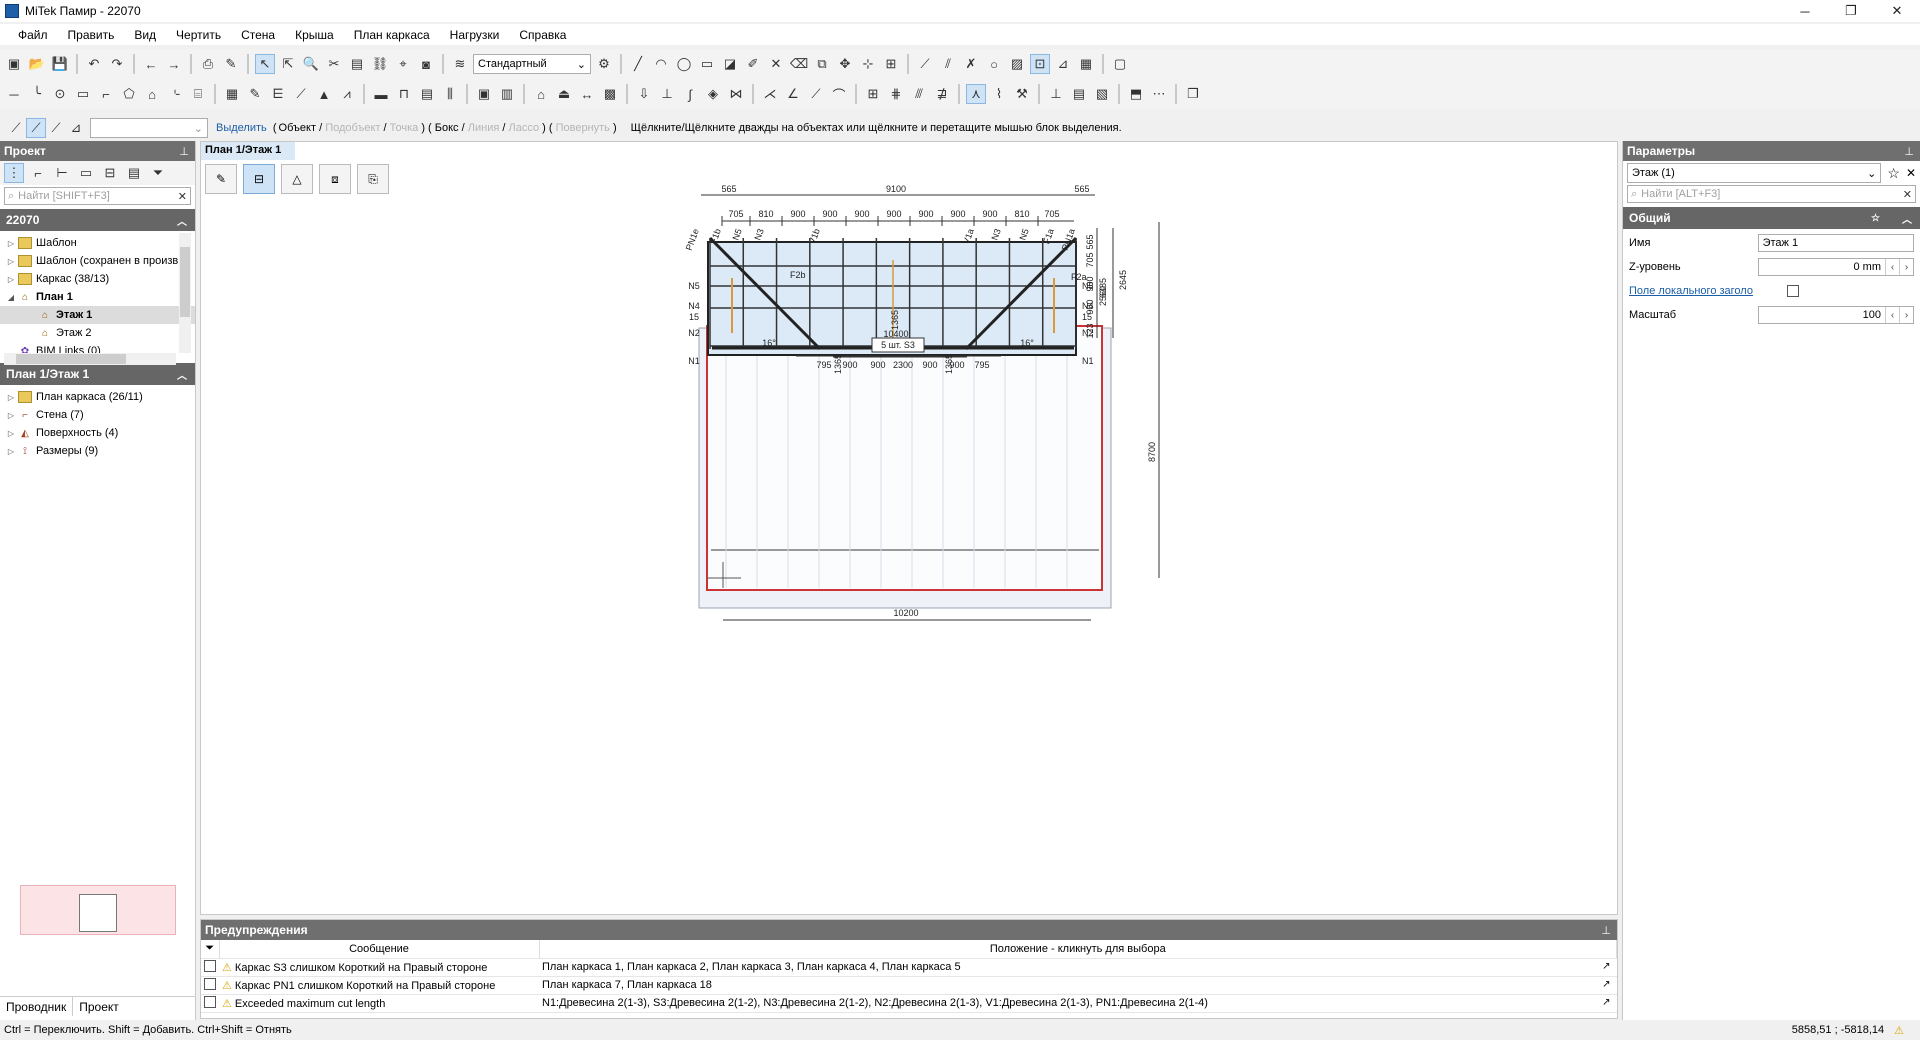 Image resolution: width=1920 pixels, height=1040 pixels. Describe the element at coordinates (627, 985) in the screenshot. I see `warning-position: План каркаса 7, План каркаса 18` at that location.